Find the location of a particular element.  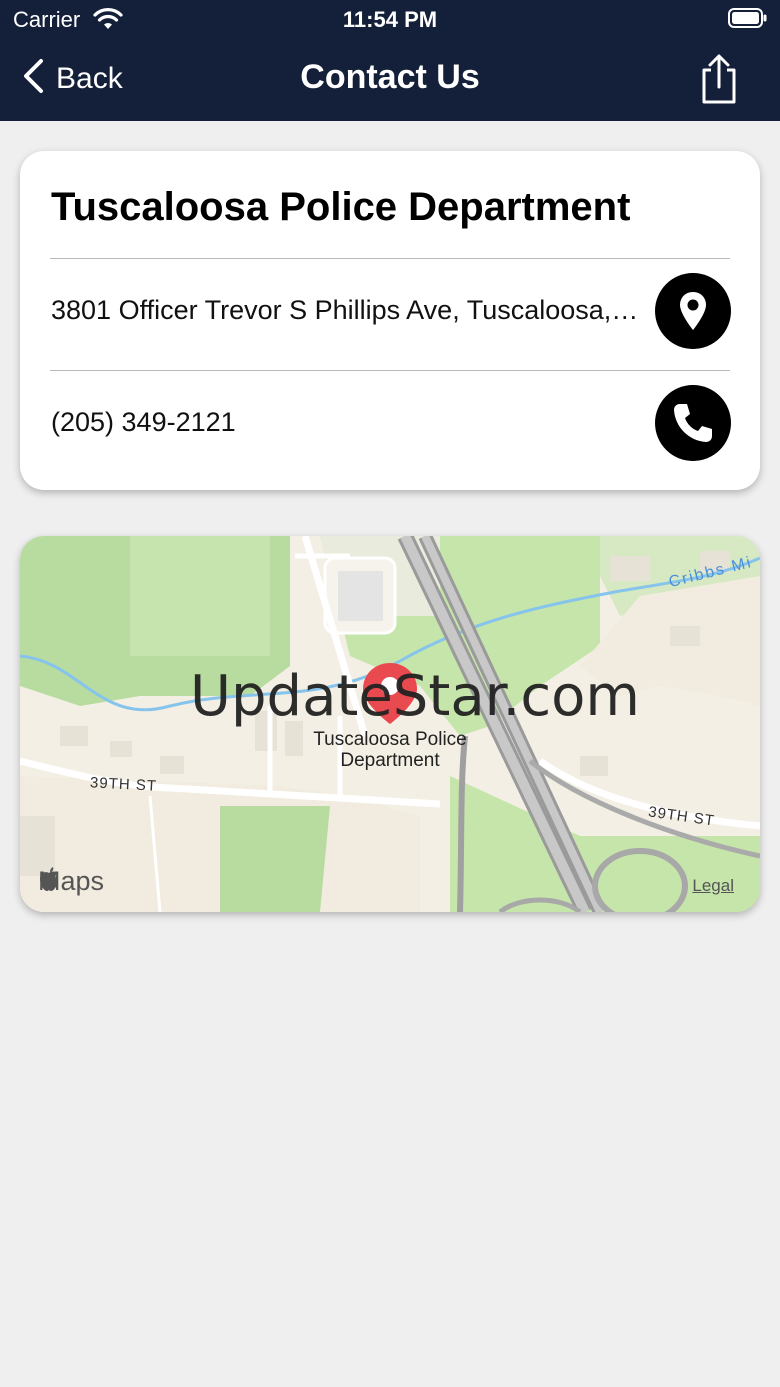

directions-button is located at coordinates (693, 311).